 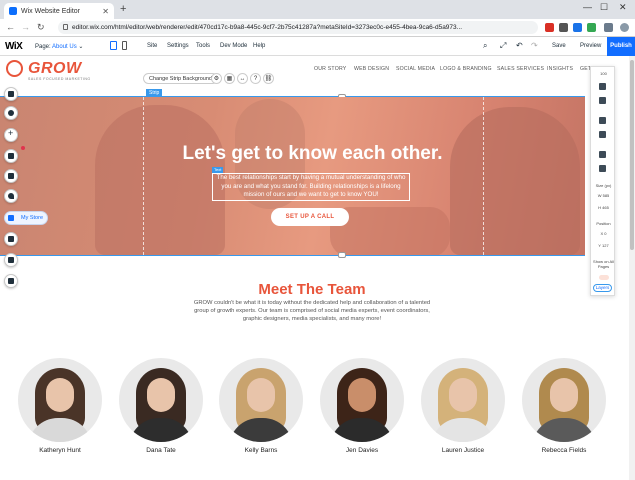 I want to click on menu-tools: Tools, so click(x=203, y=46).